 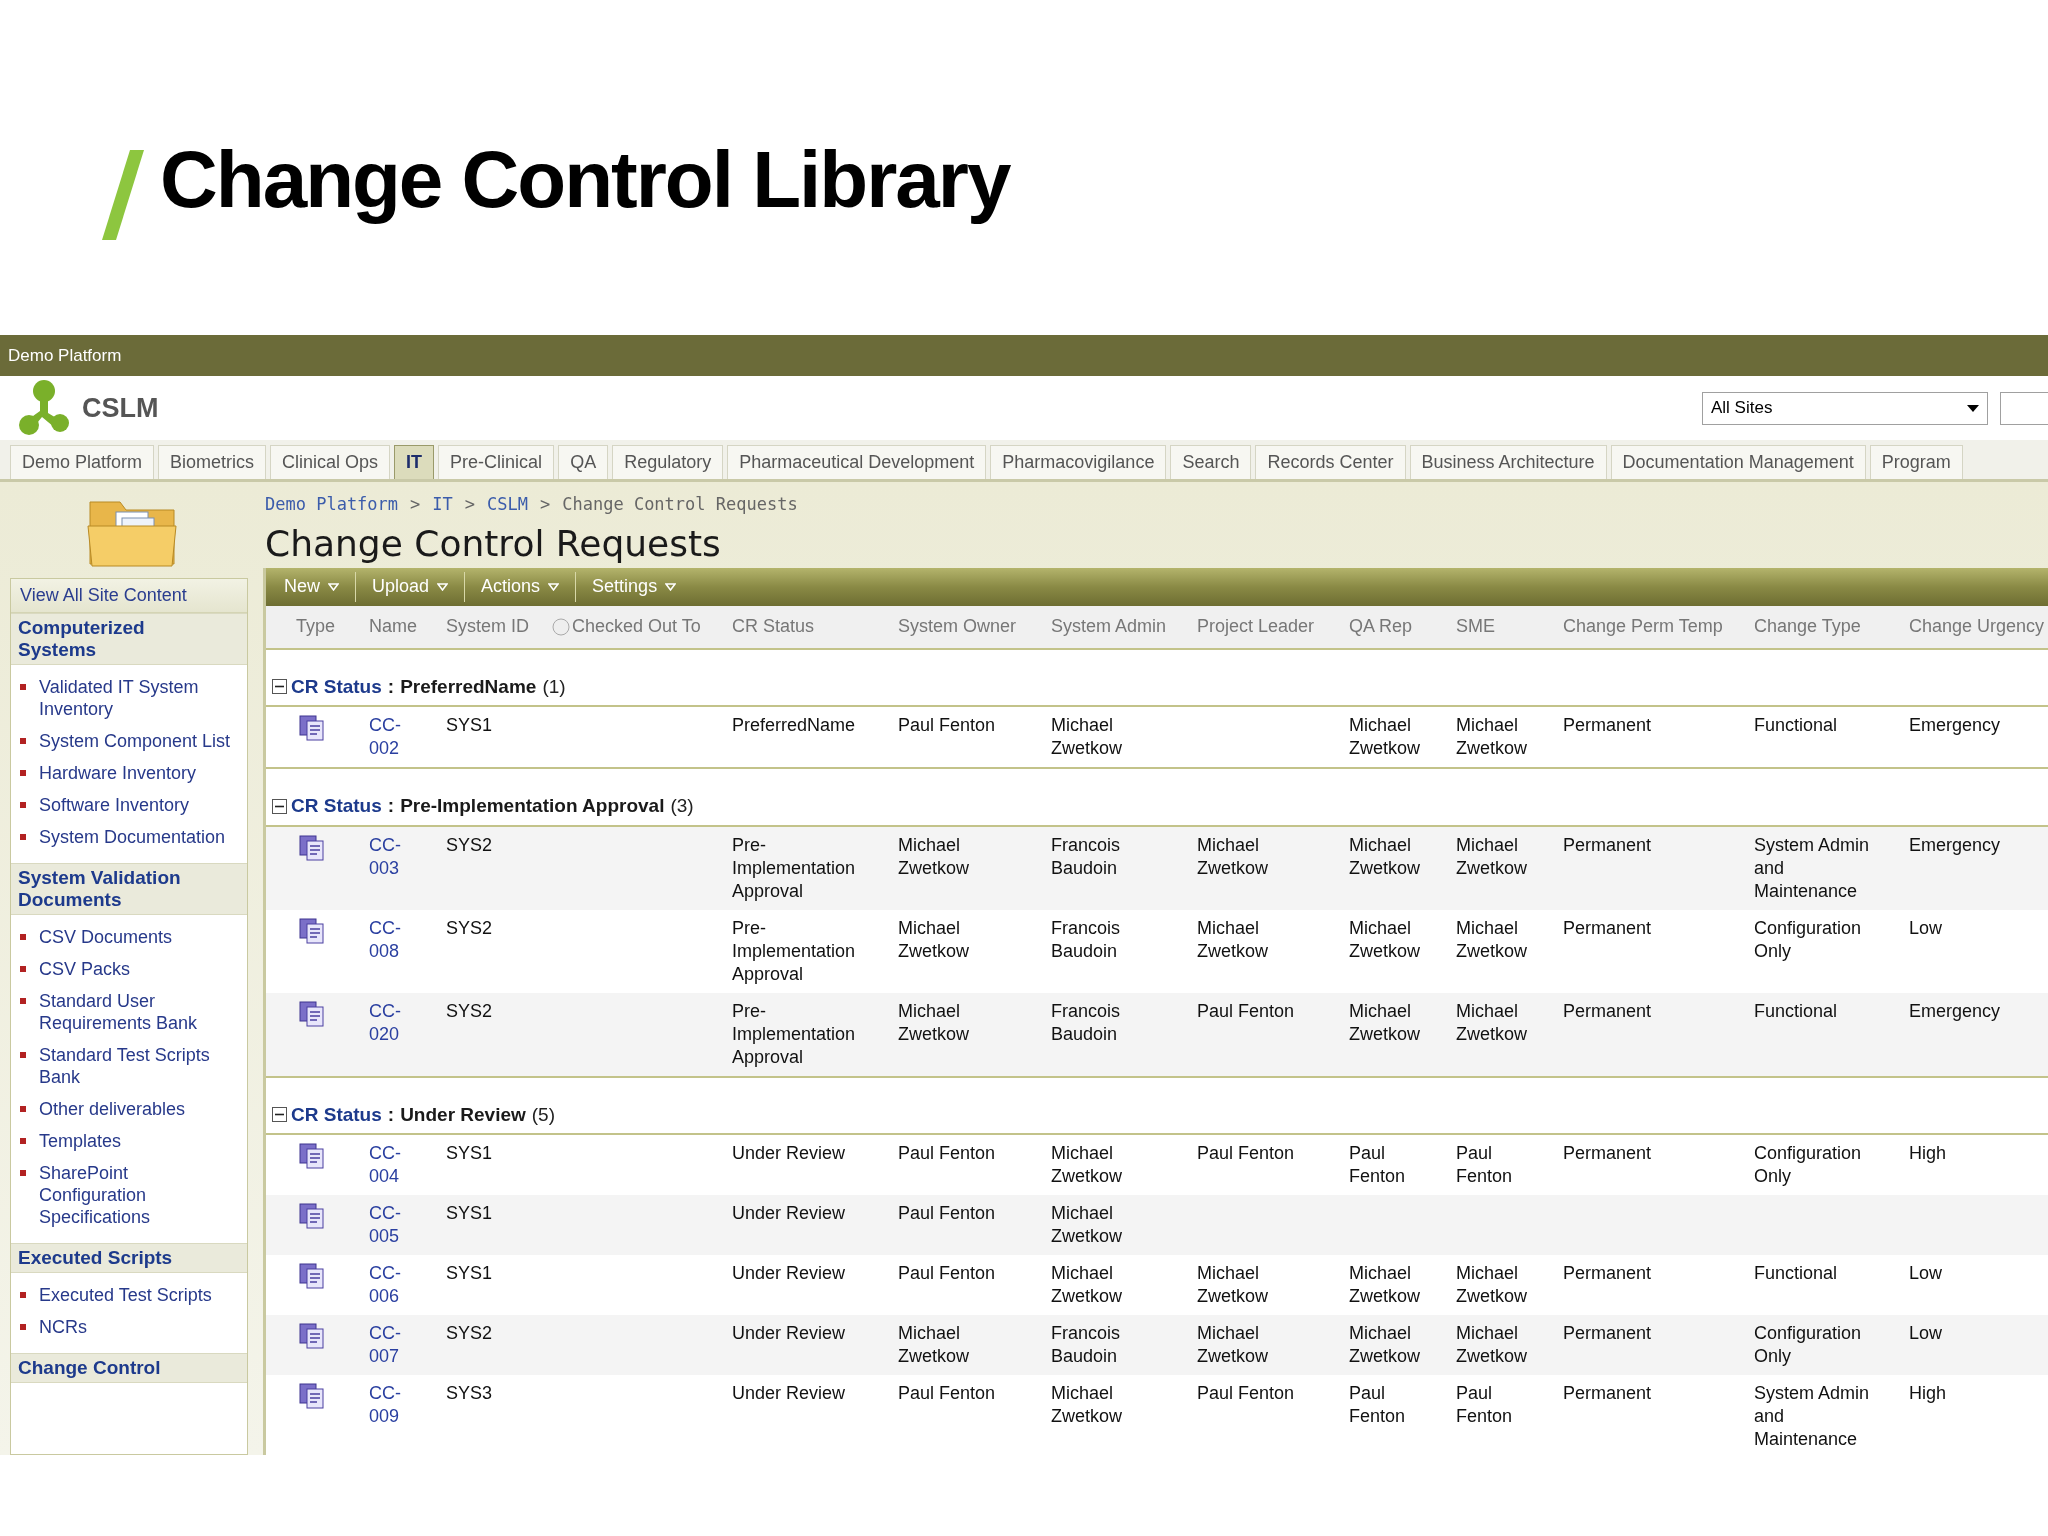 What do you see at coordinates (212, 462) in the screenshot?
I see `nav-tab: Biometrics` at bounding box center [212, 462].